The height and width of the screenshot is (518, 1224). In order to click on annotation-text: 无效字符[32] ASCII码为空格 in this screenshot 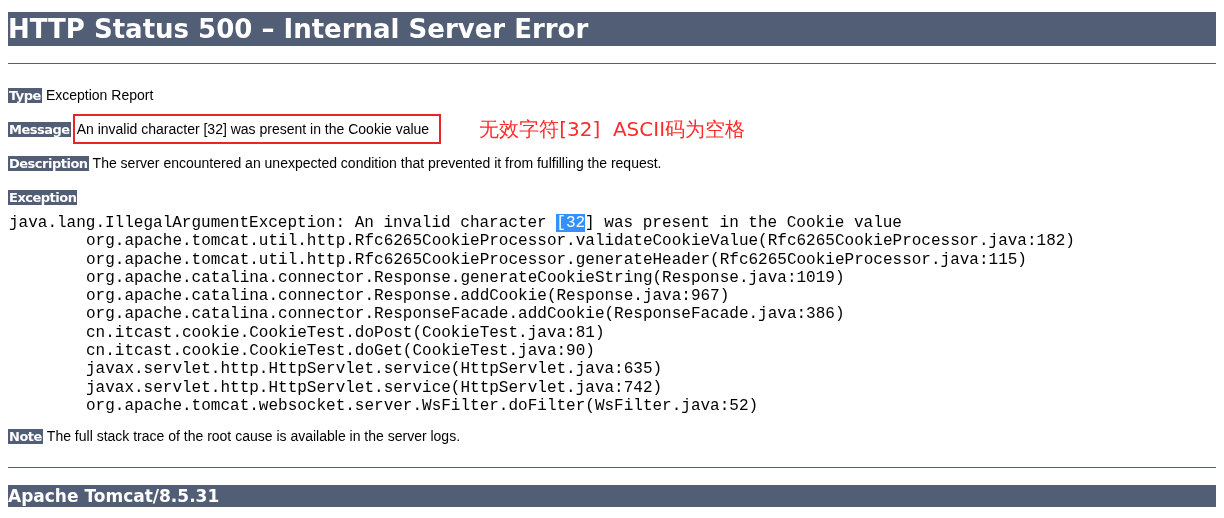, I will do `click(612, 129)`.